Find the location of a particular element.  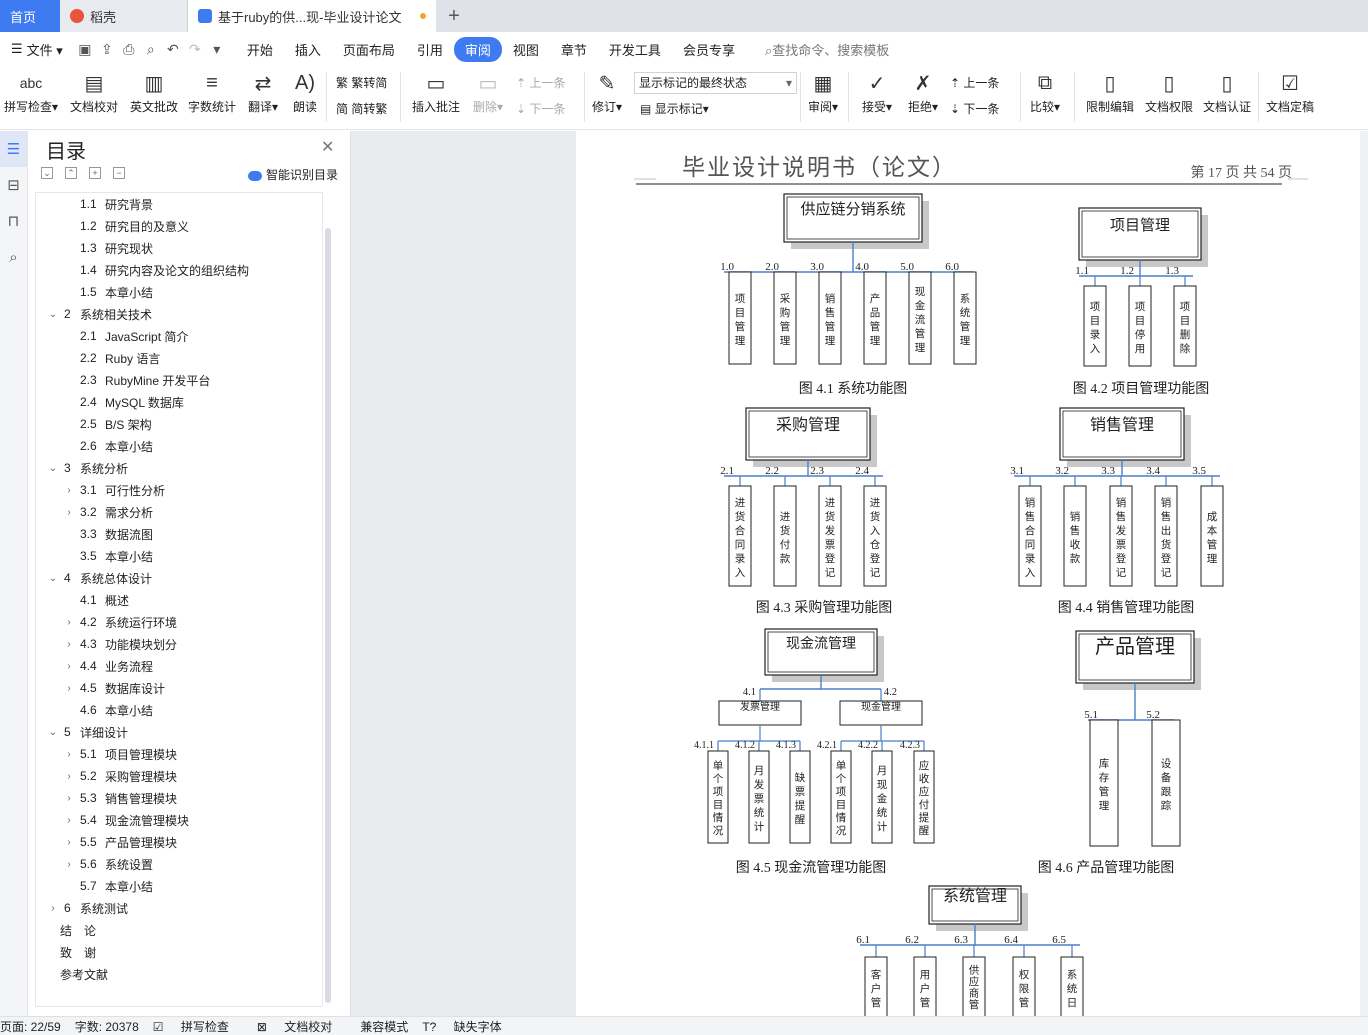

toc-item: 5.7 本章小结 is located at coordinates (179, 886).